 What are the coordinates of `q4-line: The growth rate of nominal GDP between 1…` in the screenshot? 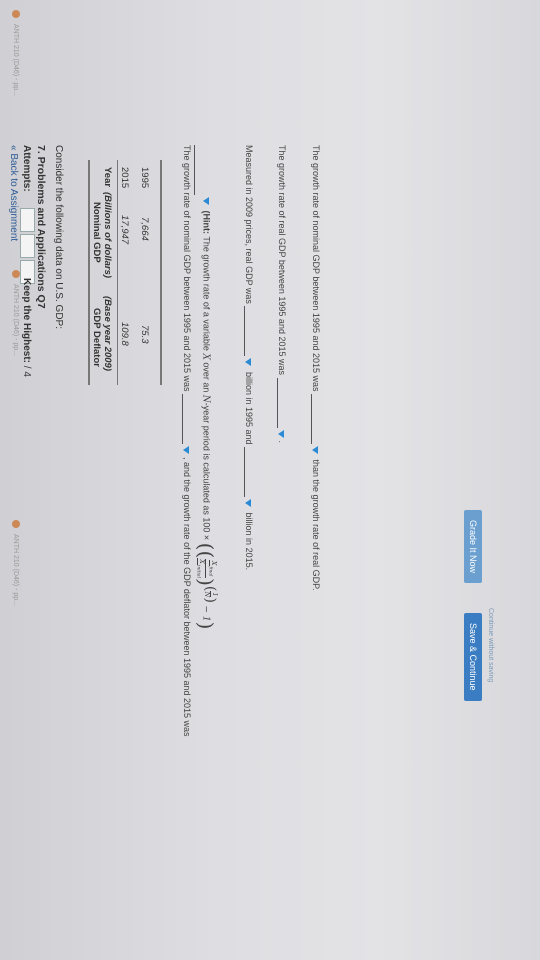 It's located at (316, 367).